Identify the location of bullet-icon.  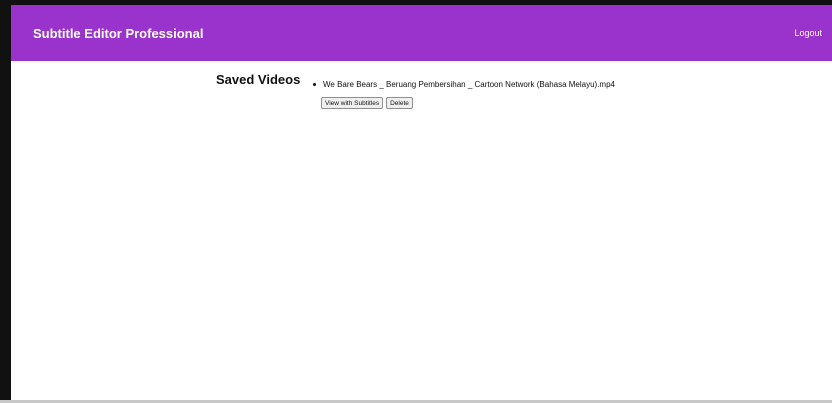
(314, 84).